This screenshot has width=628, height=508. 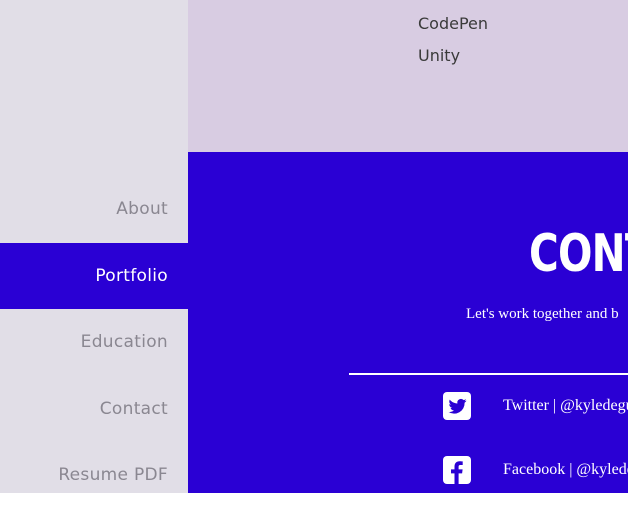 I want to click on sidebar-item-contact: Contact, so click(x=94, y=409).